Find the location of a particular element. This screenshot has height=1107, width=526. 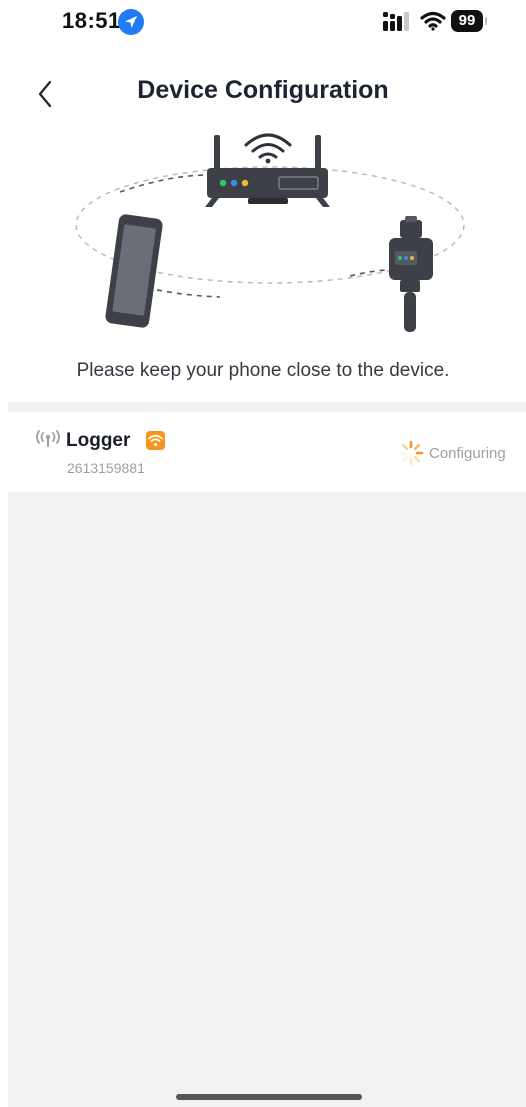

cellular-signal-icon is located at coordinates (396, 21).